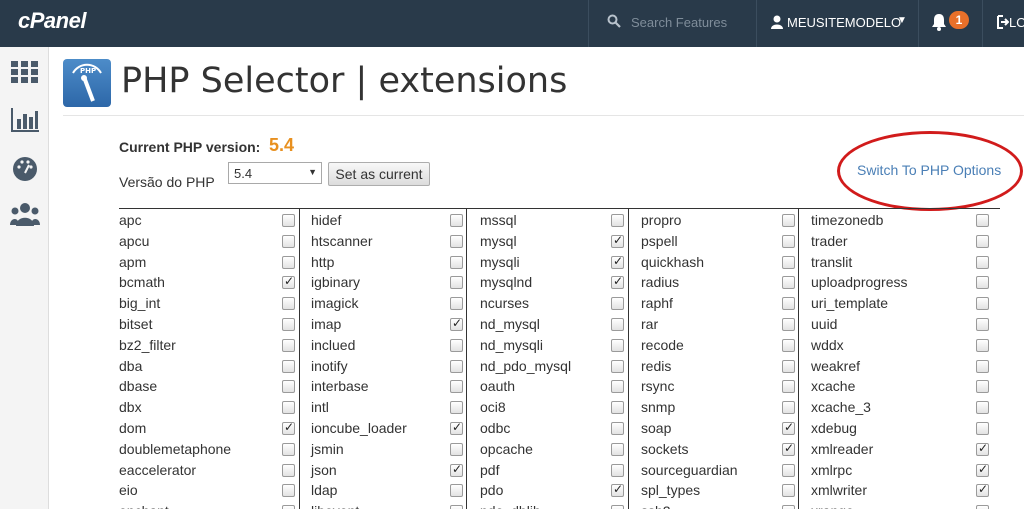 This screenshot has width=1024, height=509. What do you see at coordinates (850, 303) in the screenshot?
I see `extension-name: uri_template` at bounding box center [850, 303].